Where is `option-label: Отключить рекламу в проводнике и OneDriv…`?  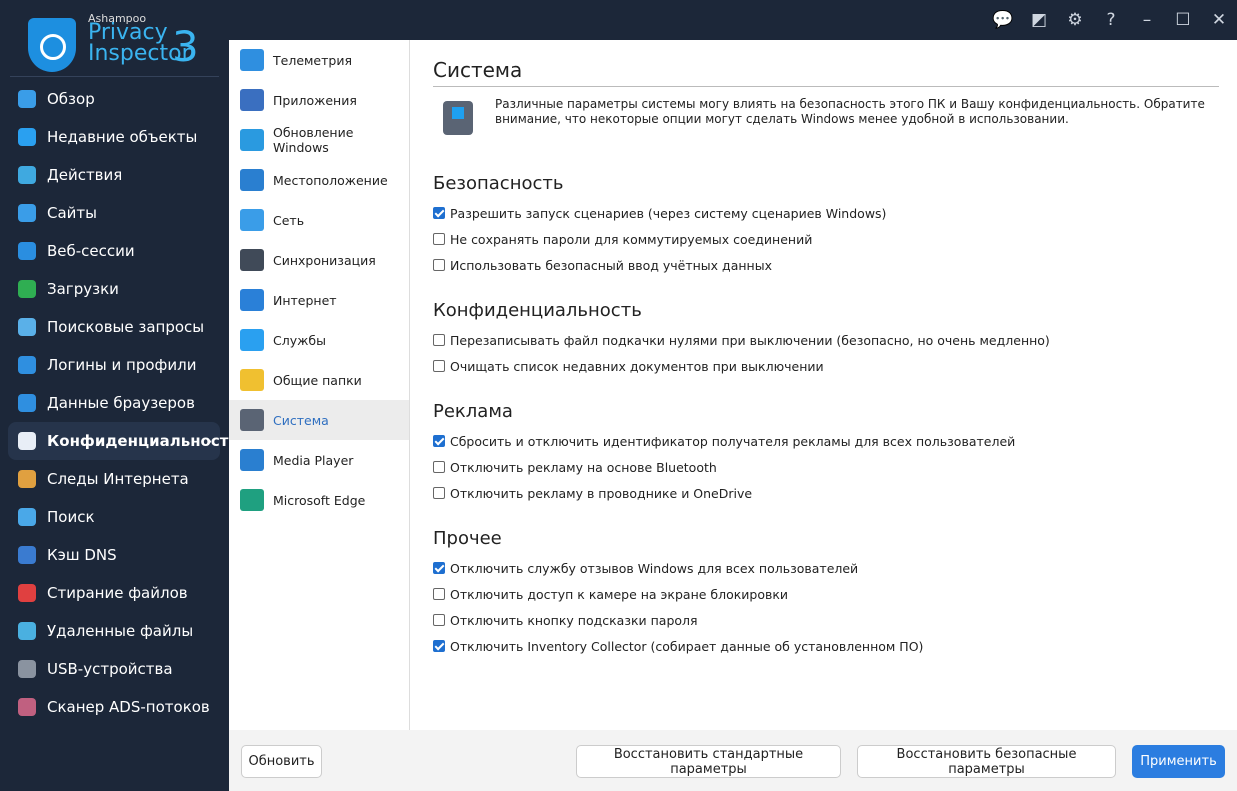
option-label: Отключить рекламу в проводнике и OneDriv… is located at coordinates (601, 493).